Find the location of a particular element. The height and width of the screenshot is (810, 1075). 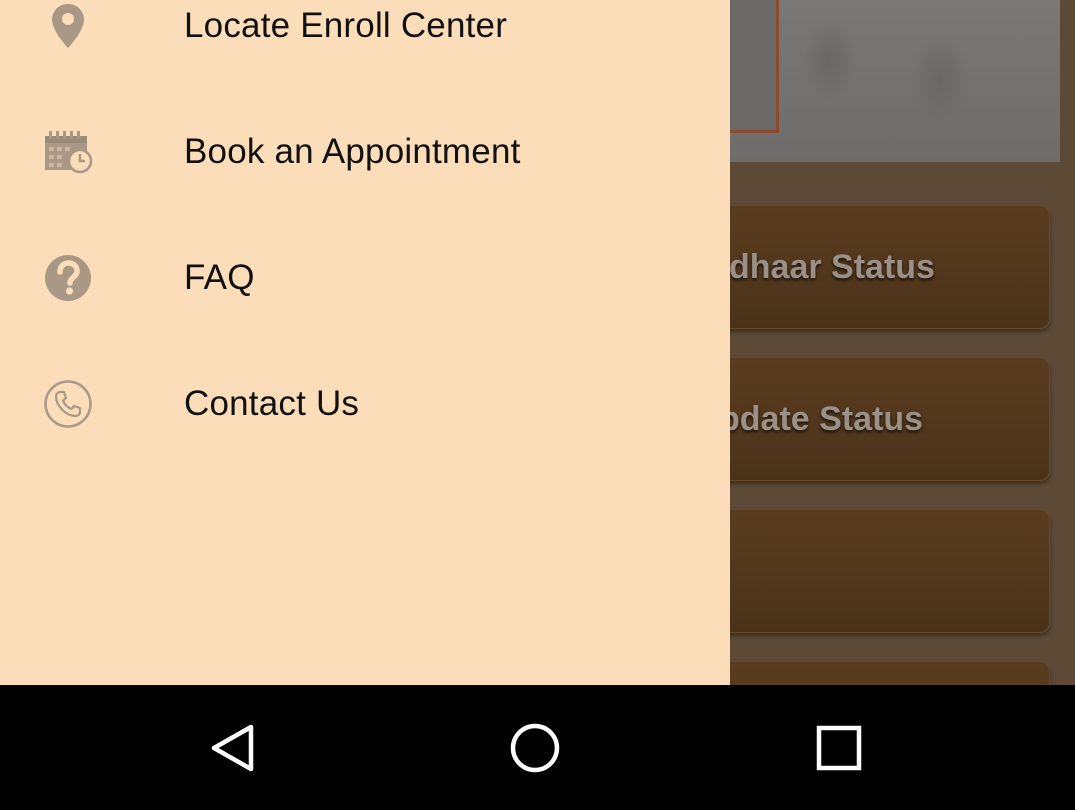

recents-button is located at coordinates (839, 750).